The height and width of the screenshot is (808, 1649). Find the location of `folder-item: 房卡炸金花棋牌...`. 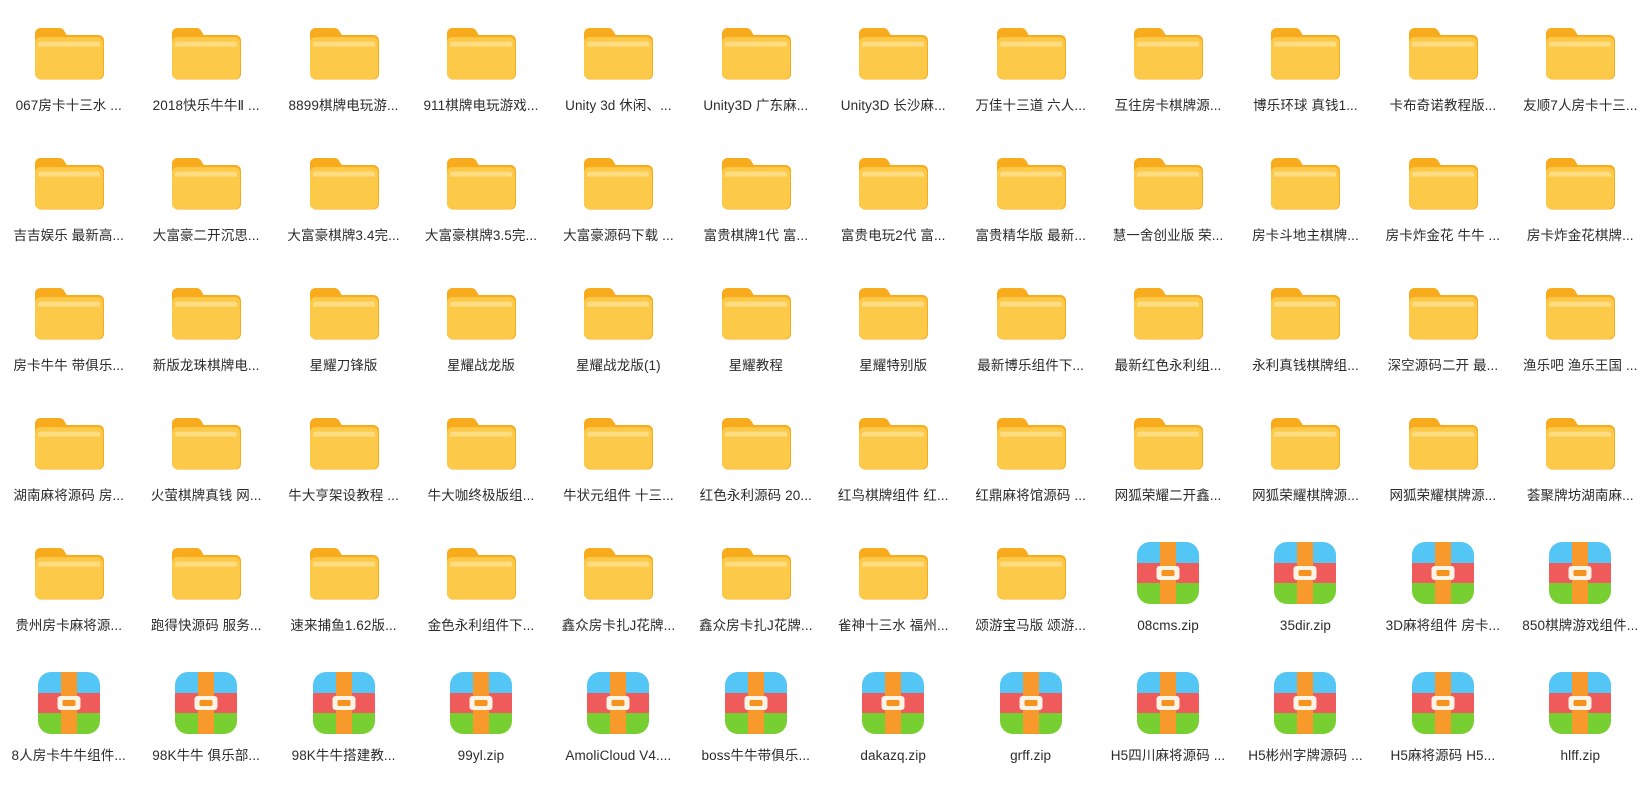

folder-item: 房卡炸金花棋牌... is located at coordinates (1580, 203).